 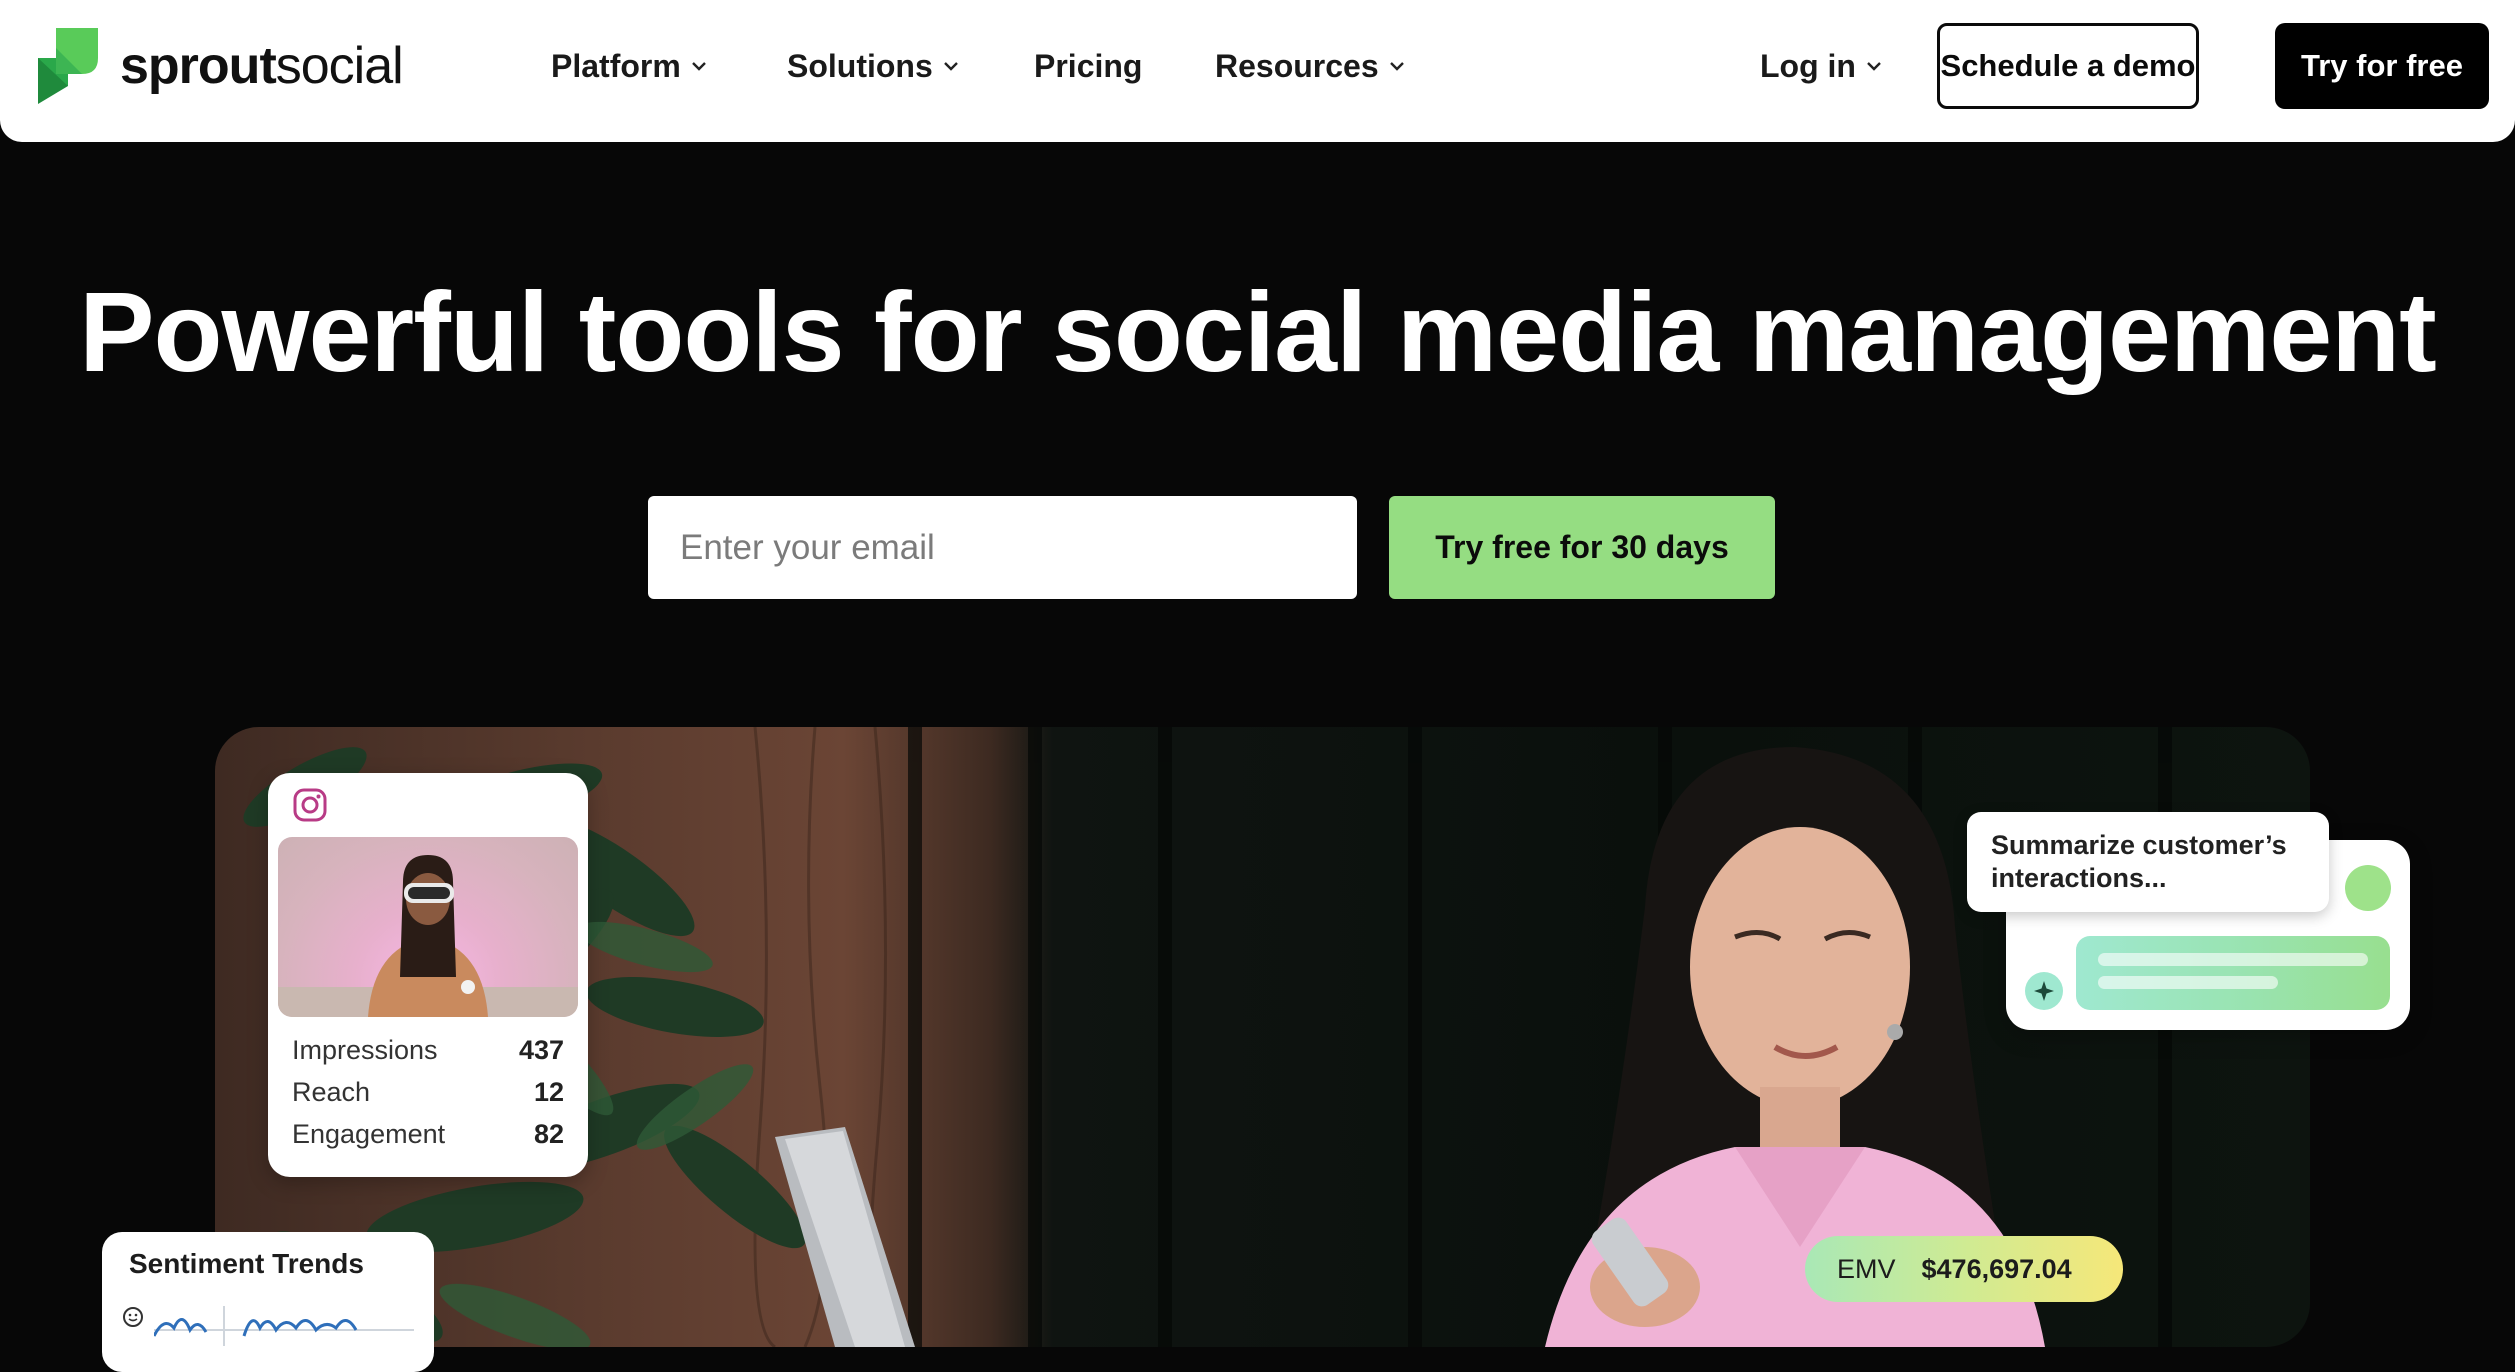 I want to click on email-input, so click(x=1002, y=547).